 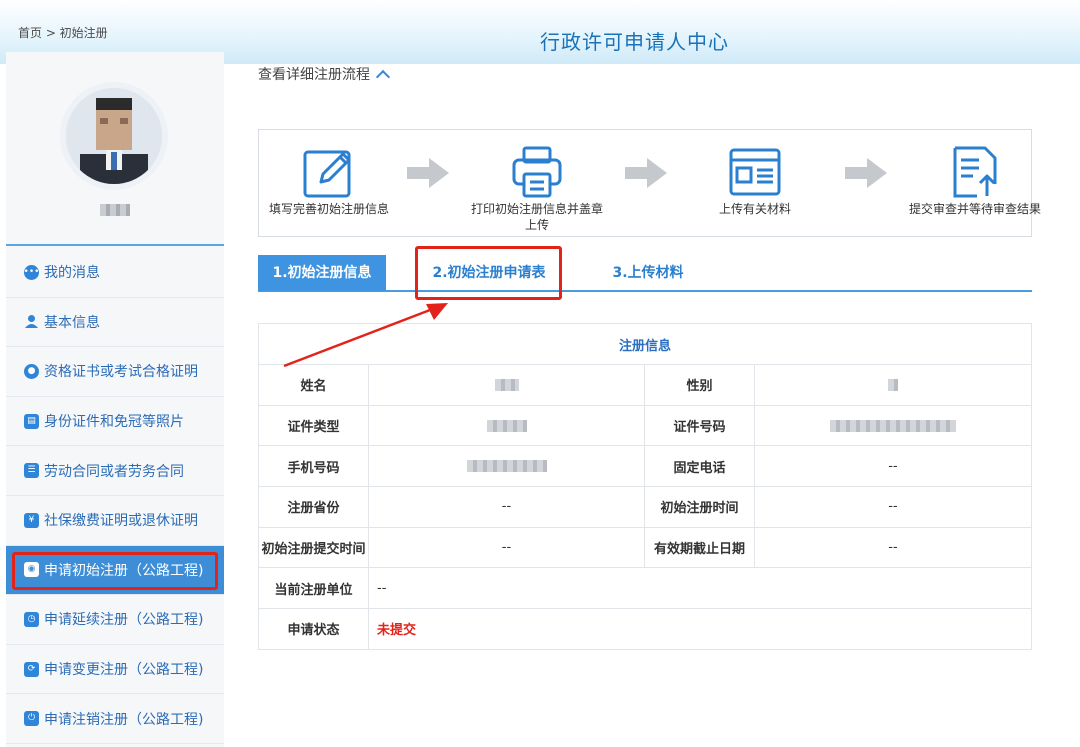 What do you see at coordinates (124, 670) in the screenshot?
I see `sidebar-item-label: 申请变更注册（公路工程)` at bounding box center [124, 670].